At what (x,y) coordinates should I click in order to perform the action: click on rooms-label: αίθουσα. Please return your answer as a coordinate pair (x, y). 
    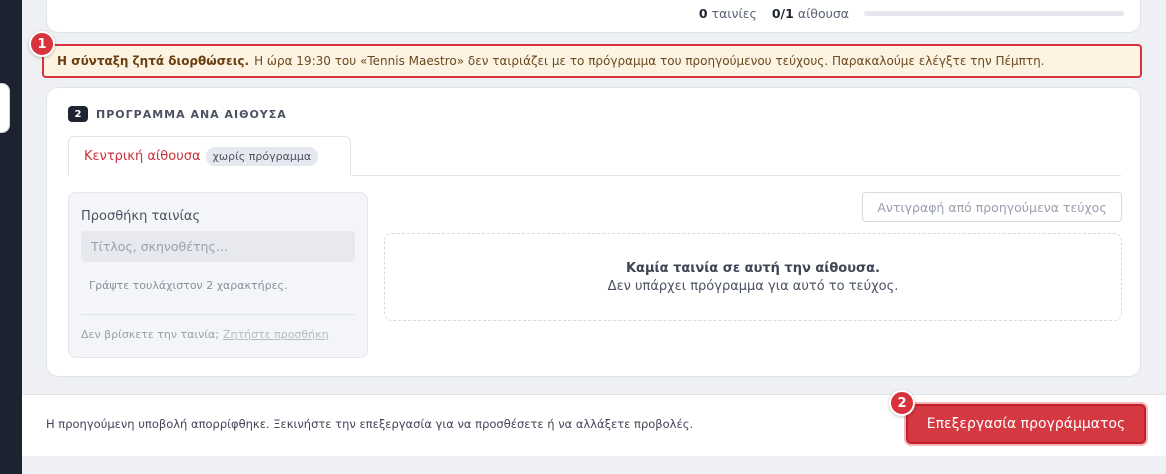
    Looking at the image, I should click on (823, 13).